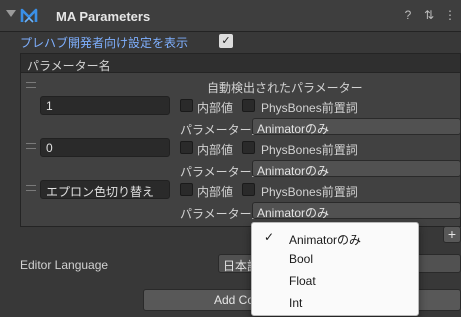  I want to click on menu-item-float: Float, so click(335, 280).